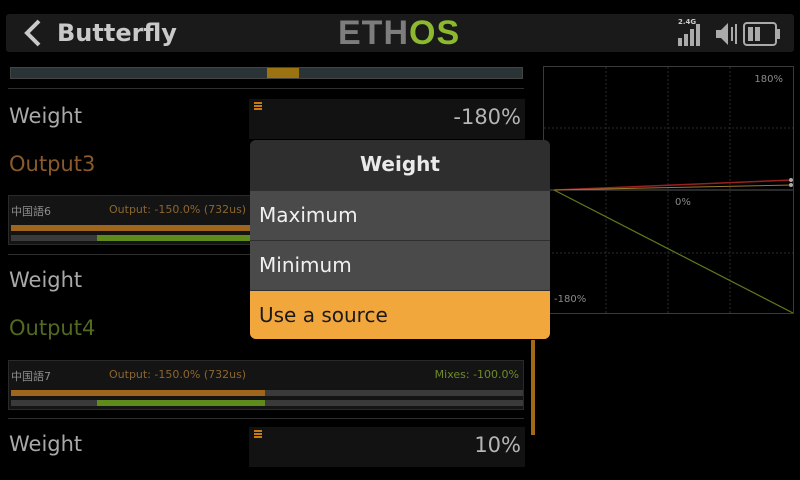 The width and height of the screenshot is (800, 480). What do you see at coordinates (266, 73) in the screenshot?
I see `channel-bar-partial` at bounding box center [266, 73].